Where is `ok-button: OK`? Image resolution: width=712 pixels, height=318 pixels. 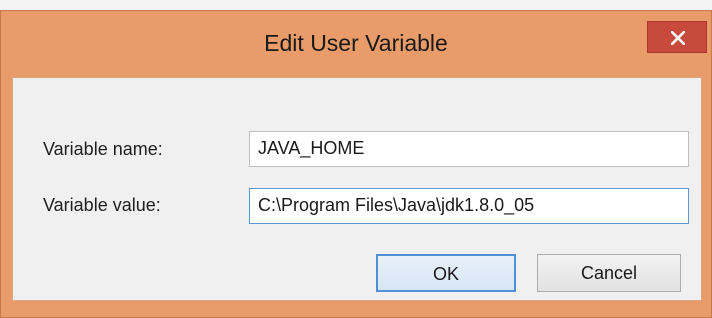 ok-button: OK is located at coordinates (446, 273).